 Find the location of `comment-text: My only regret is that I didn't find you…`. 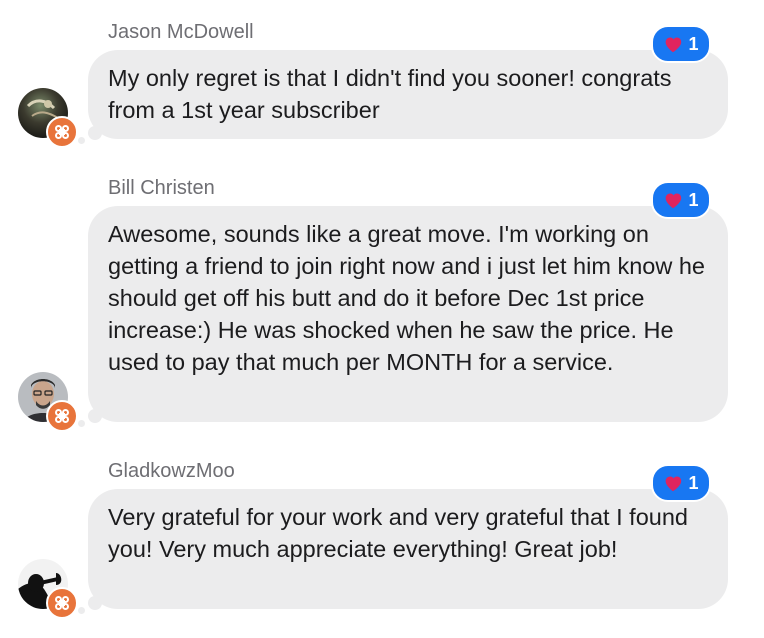

comment-text: My only regret is that I didn't find you… is located at coordinates (390, 94).